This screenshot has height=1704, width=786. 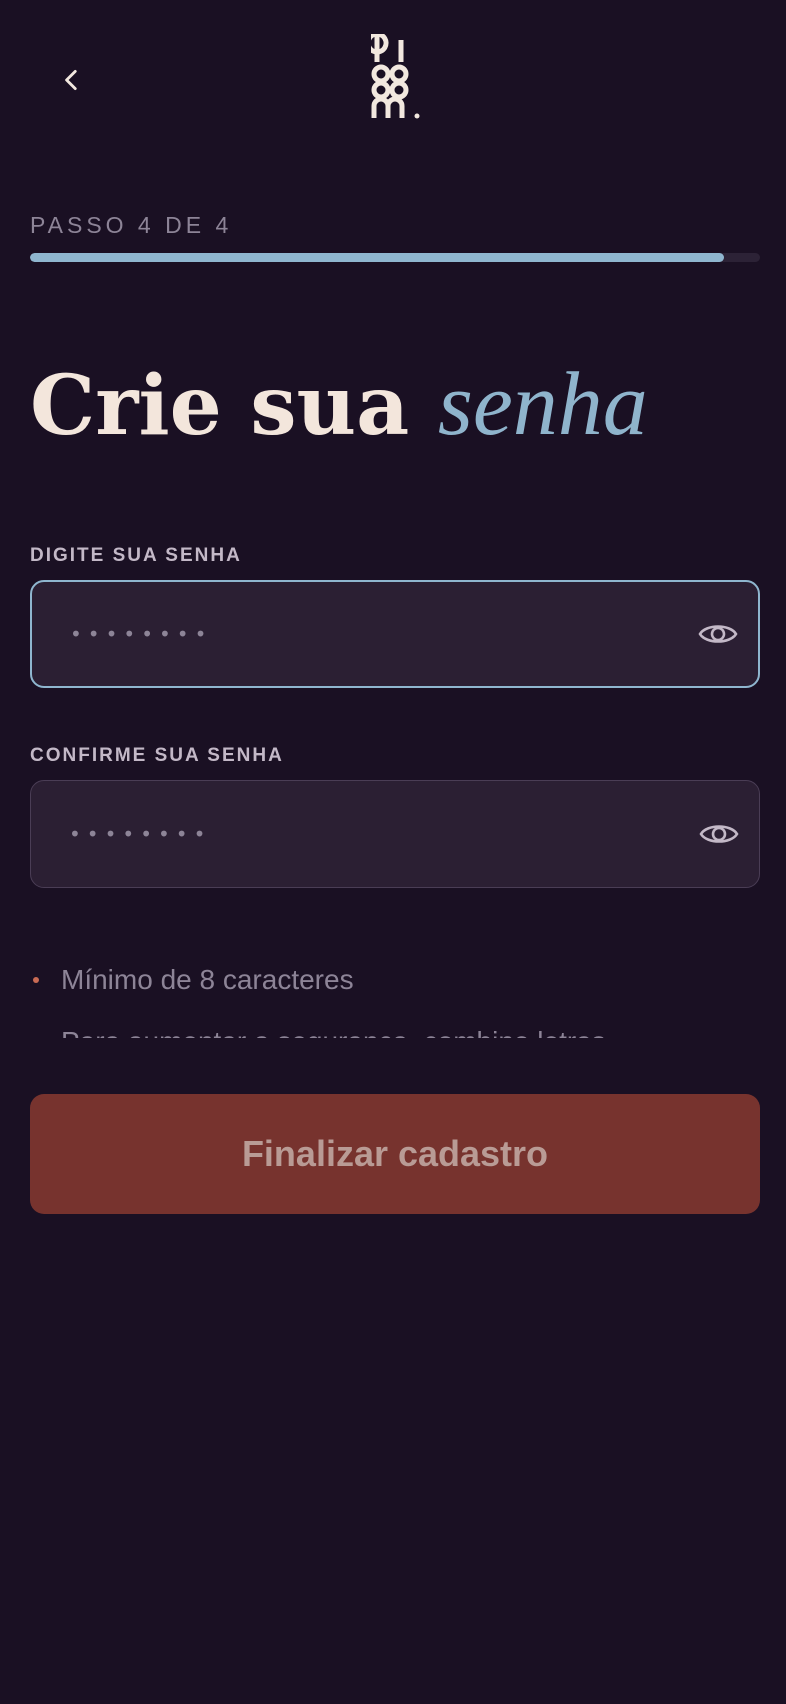 I want to click on rule-item: Mínimo de 8 caracteres, so click(x=395, y=980).